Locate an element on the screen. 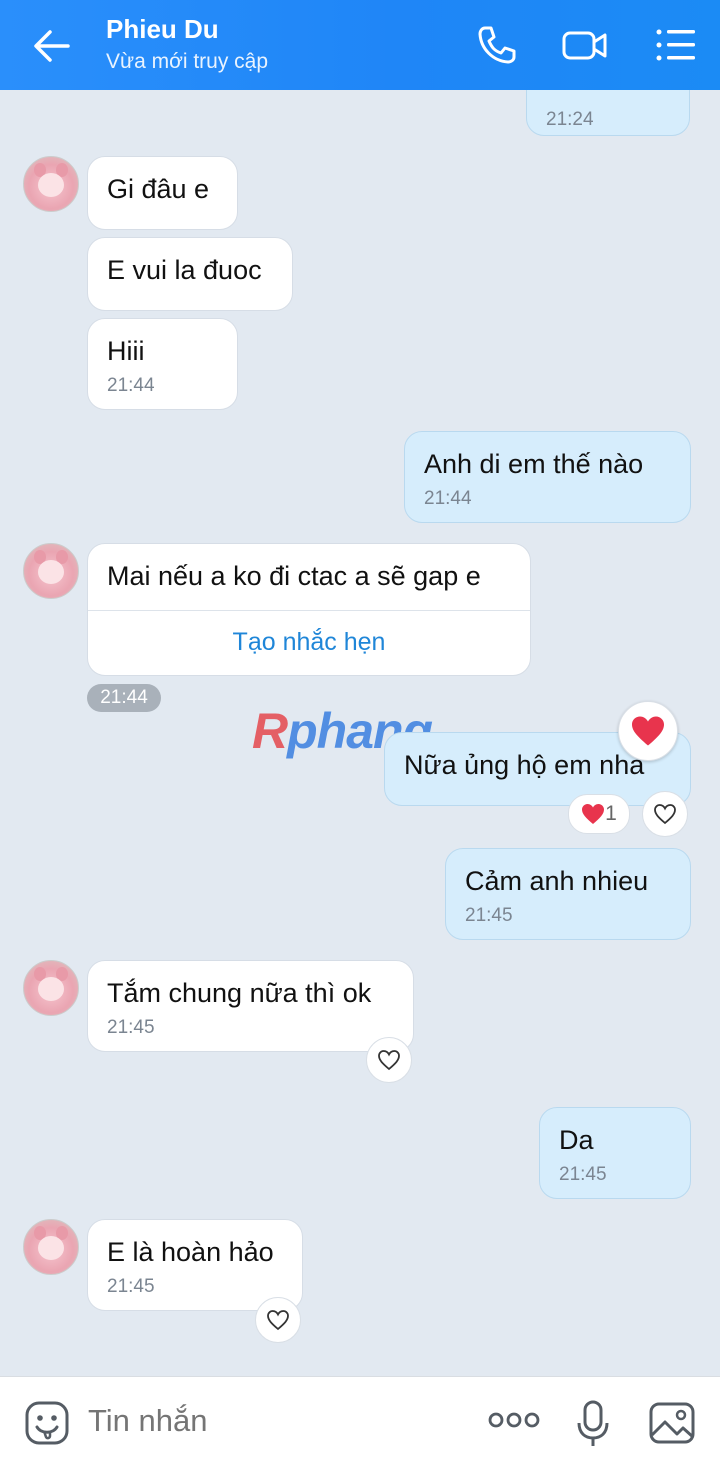 This screenshot has height=1468, width=720. menu-list-icon is located at coordinates (677, 45).